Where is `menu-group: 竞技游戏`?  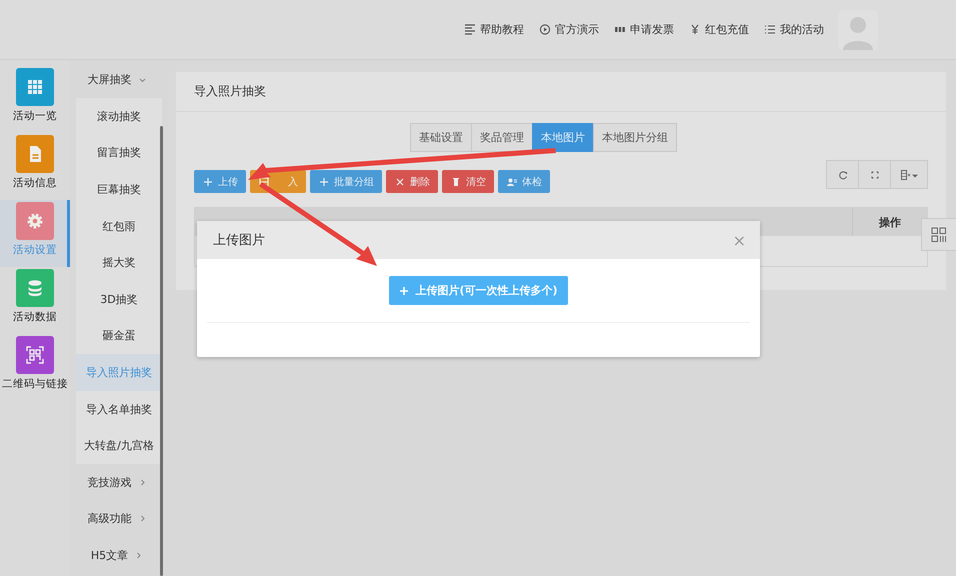 menu-group: 竞技游戏 is located at coordinates (119, 482).